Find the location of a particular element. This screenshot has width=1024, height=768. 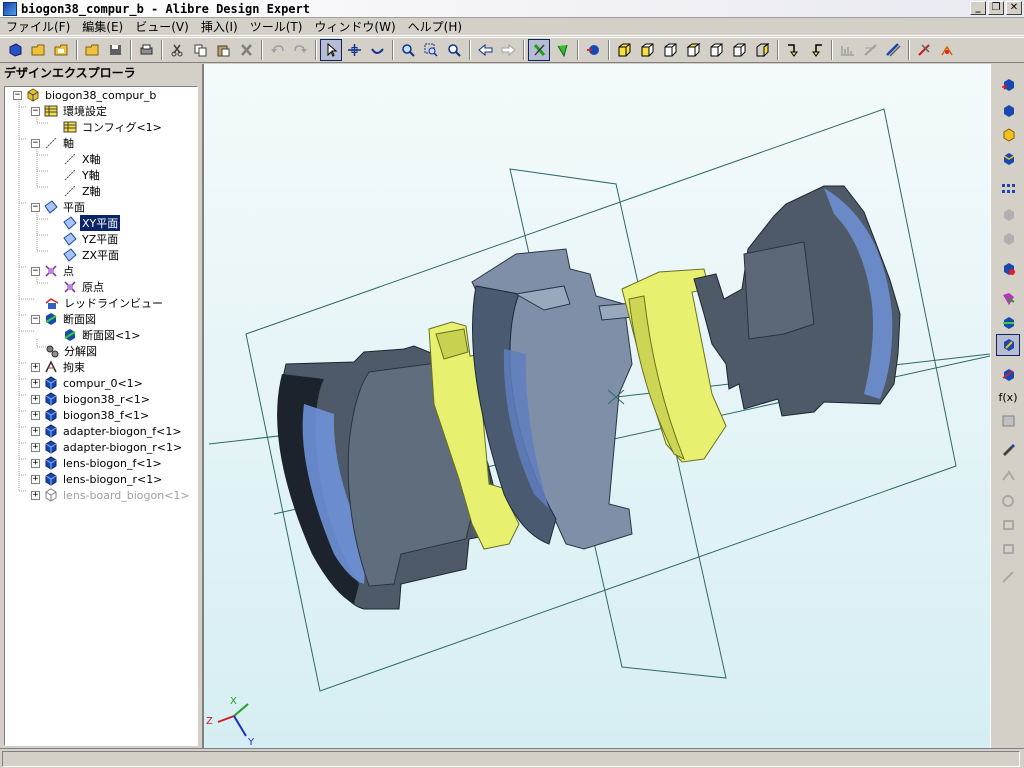

equation-editor-button: f(x) is located at coordinates (1008, 397).